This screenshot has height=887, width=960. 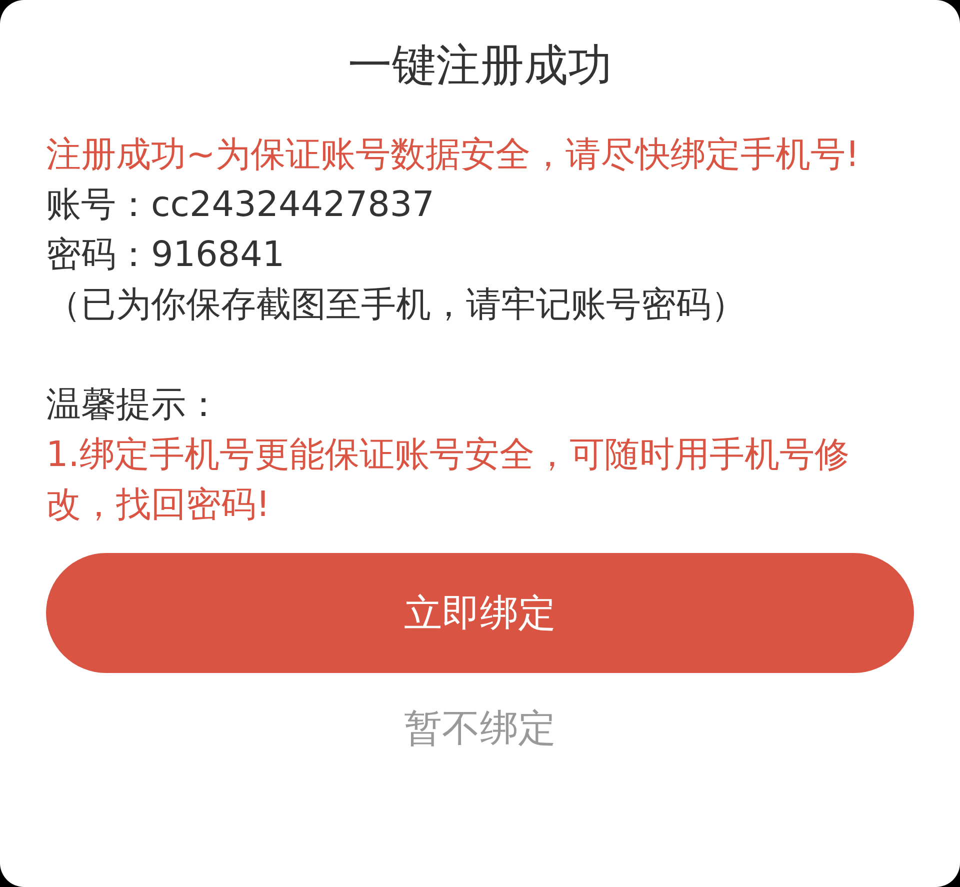 What do you see at coordinates (480, 66) in the screenshot?
I see `dialog-title: 一键注册成功` at bounding box center [480, 66].